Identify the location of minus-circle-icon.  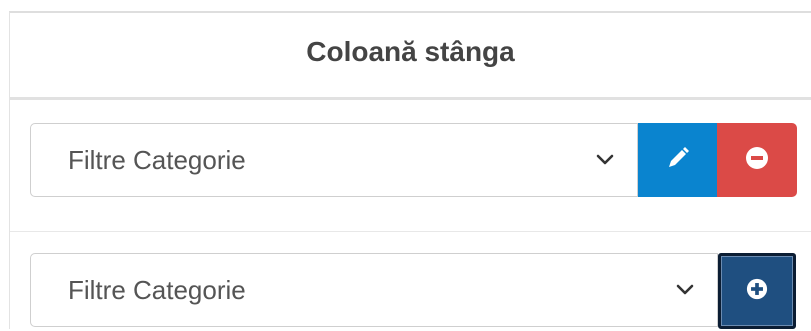
(757, 160).